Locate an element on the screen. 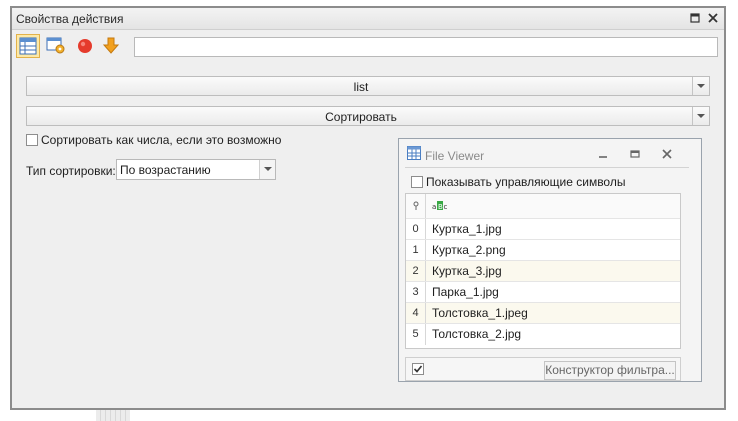  sort-type-label: Тип сортировки: is located at coordinates (71, 171).